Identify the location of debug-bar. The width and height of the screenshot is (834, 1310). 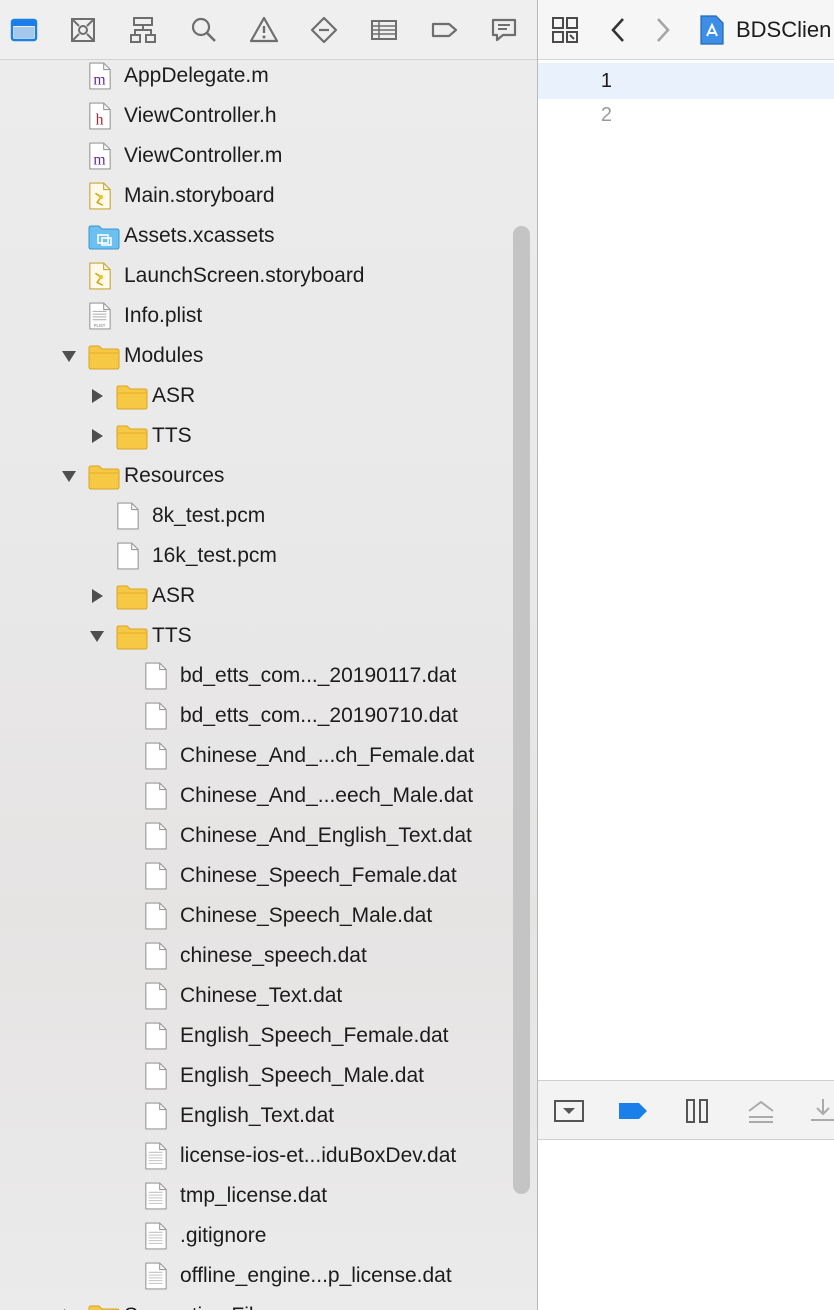
(686, 1110).